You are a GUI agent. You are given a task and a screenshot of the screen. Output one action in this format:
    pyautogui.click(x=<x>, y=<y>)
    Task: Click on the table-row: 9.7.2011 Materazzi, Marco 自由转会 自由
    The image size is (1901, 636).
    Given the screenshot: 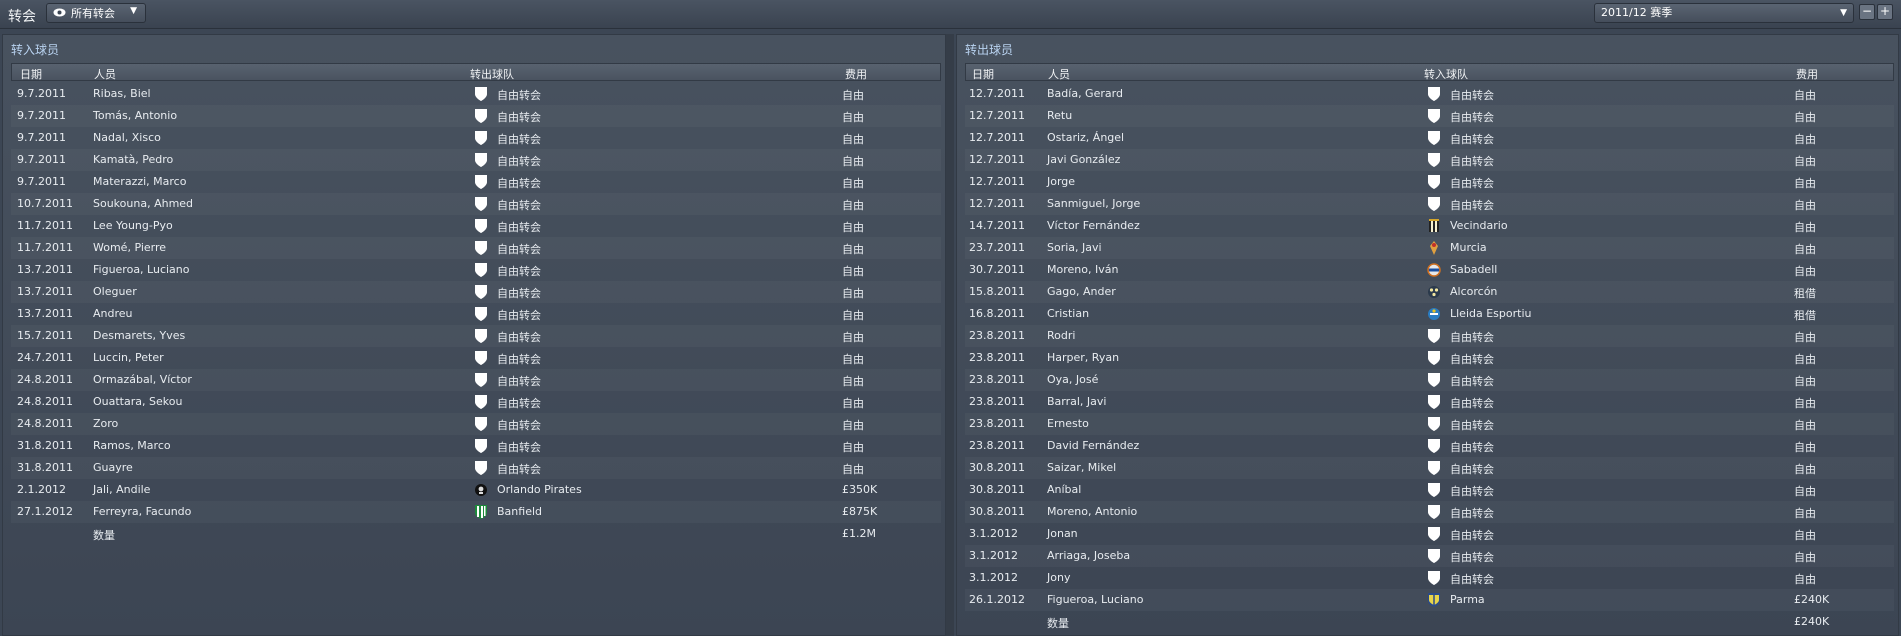 What is the action you would take?
    pyautogui.click(x=476, y=182)
    